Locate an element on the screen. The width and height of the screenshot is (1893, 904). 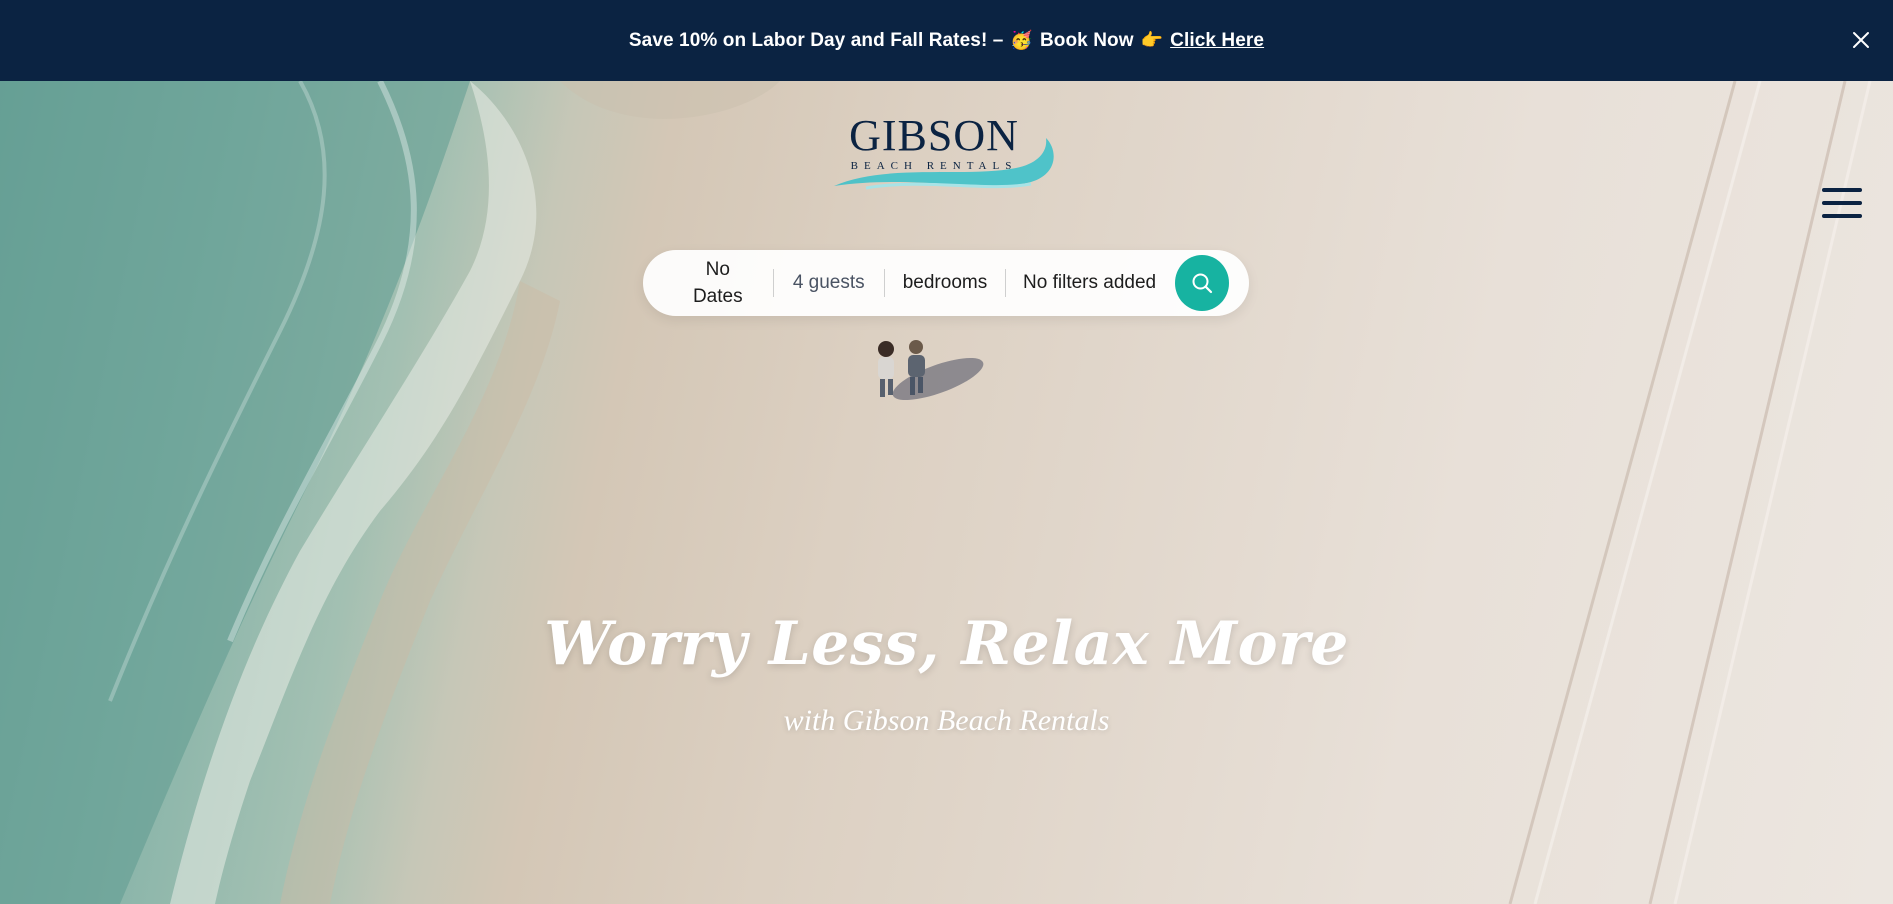
close-icon is located at coordinates (1861, 40).